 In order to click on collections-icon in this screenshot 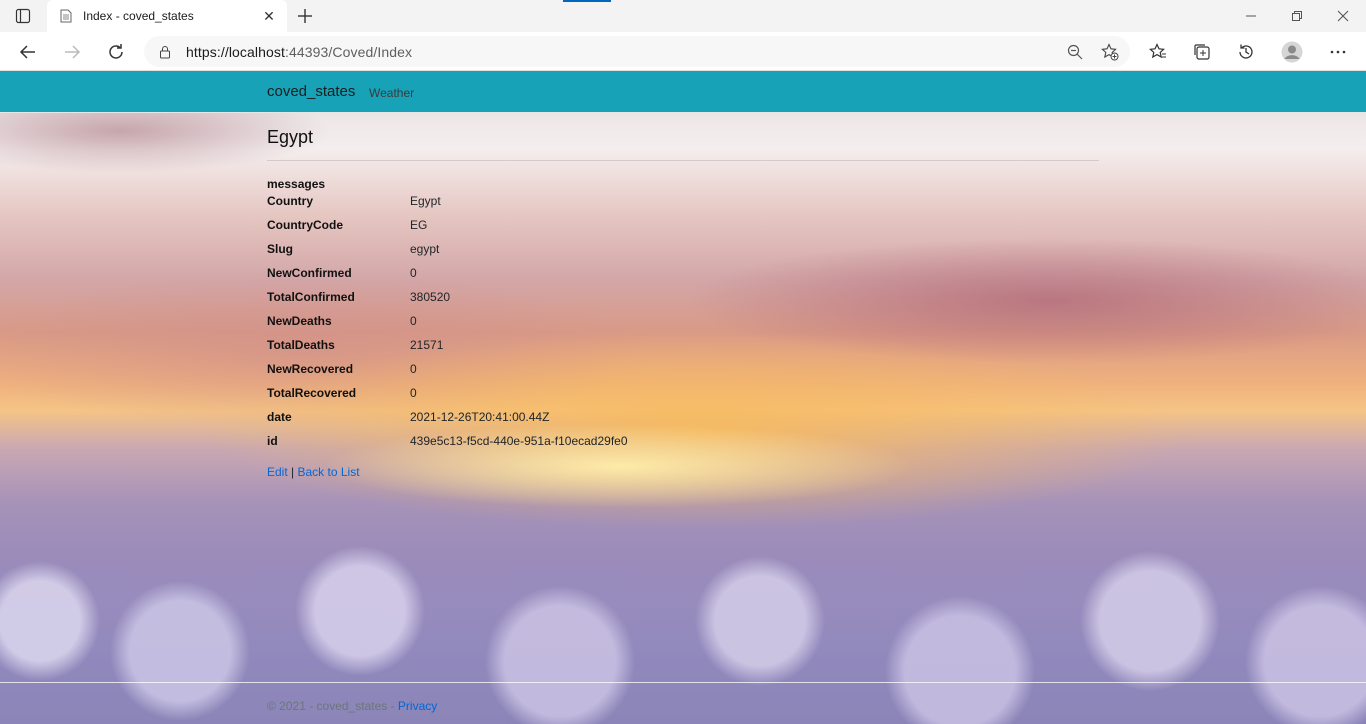, I will do `click(1202, 52)`.